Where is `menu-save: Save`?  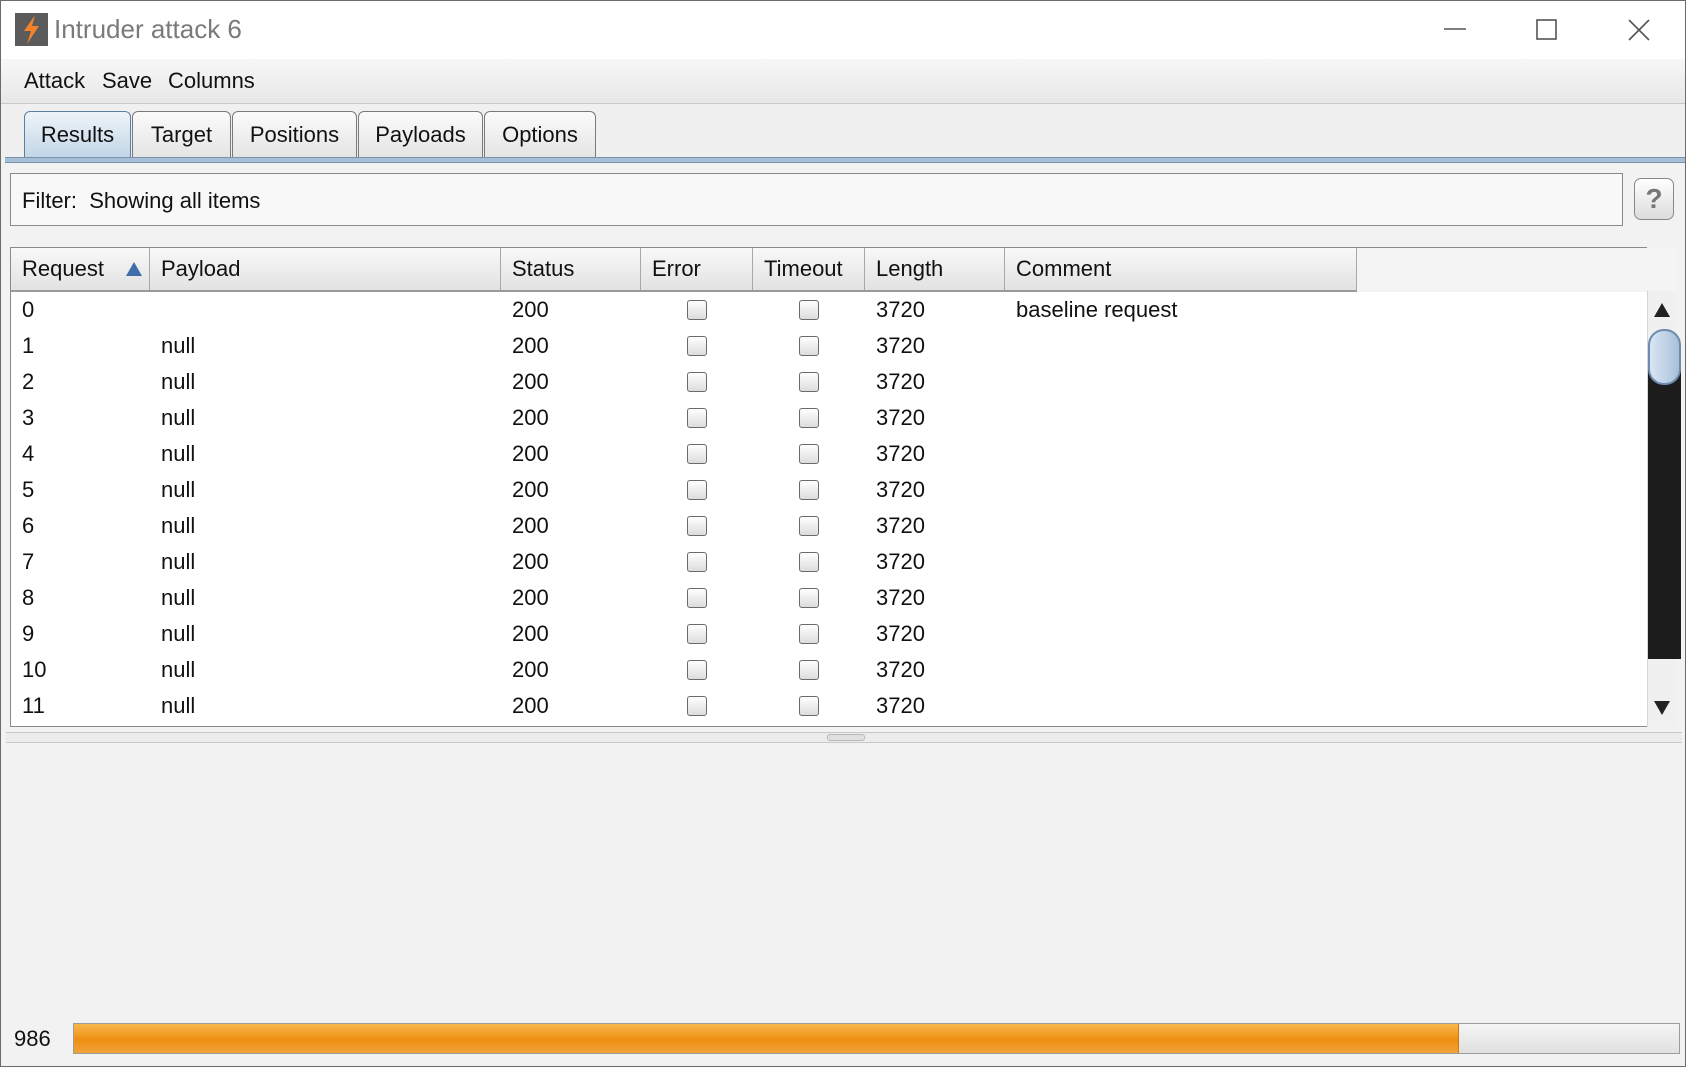
menu-save: Save is located at coordinates (127, 81).